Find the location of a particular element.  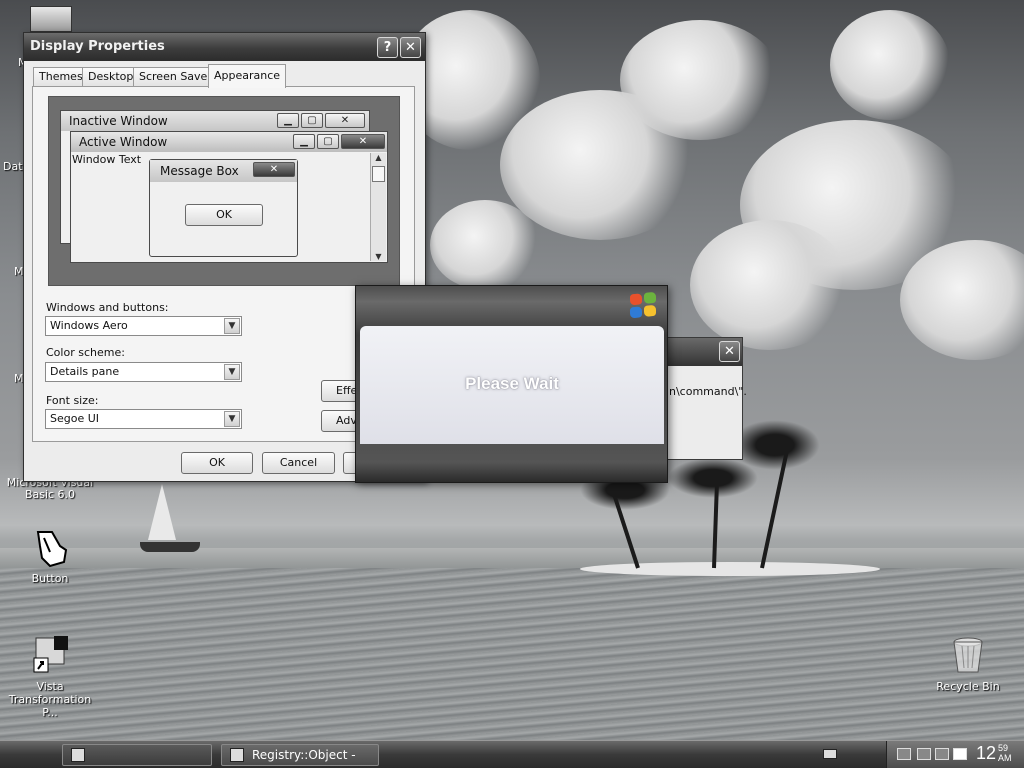

desktop-icon-recycle-bin: Recycle Bin is located at coordinates (968, 664).